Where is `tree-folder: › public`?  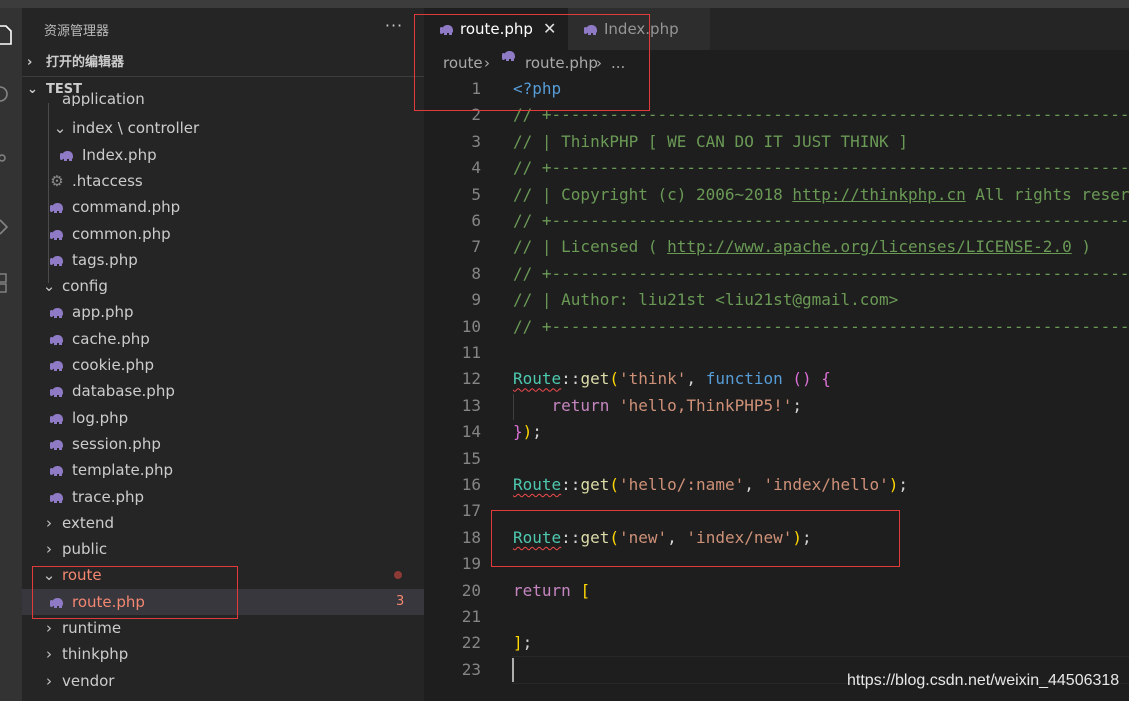
tree-folder: › public is located at coordinates (223, 549).